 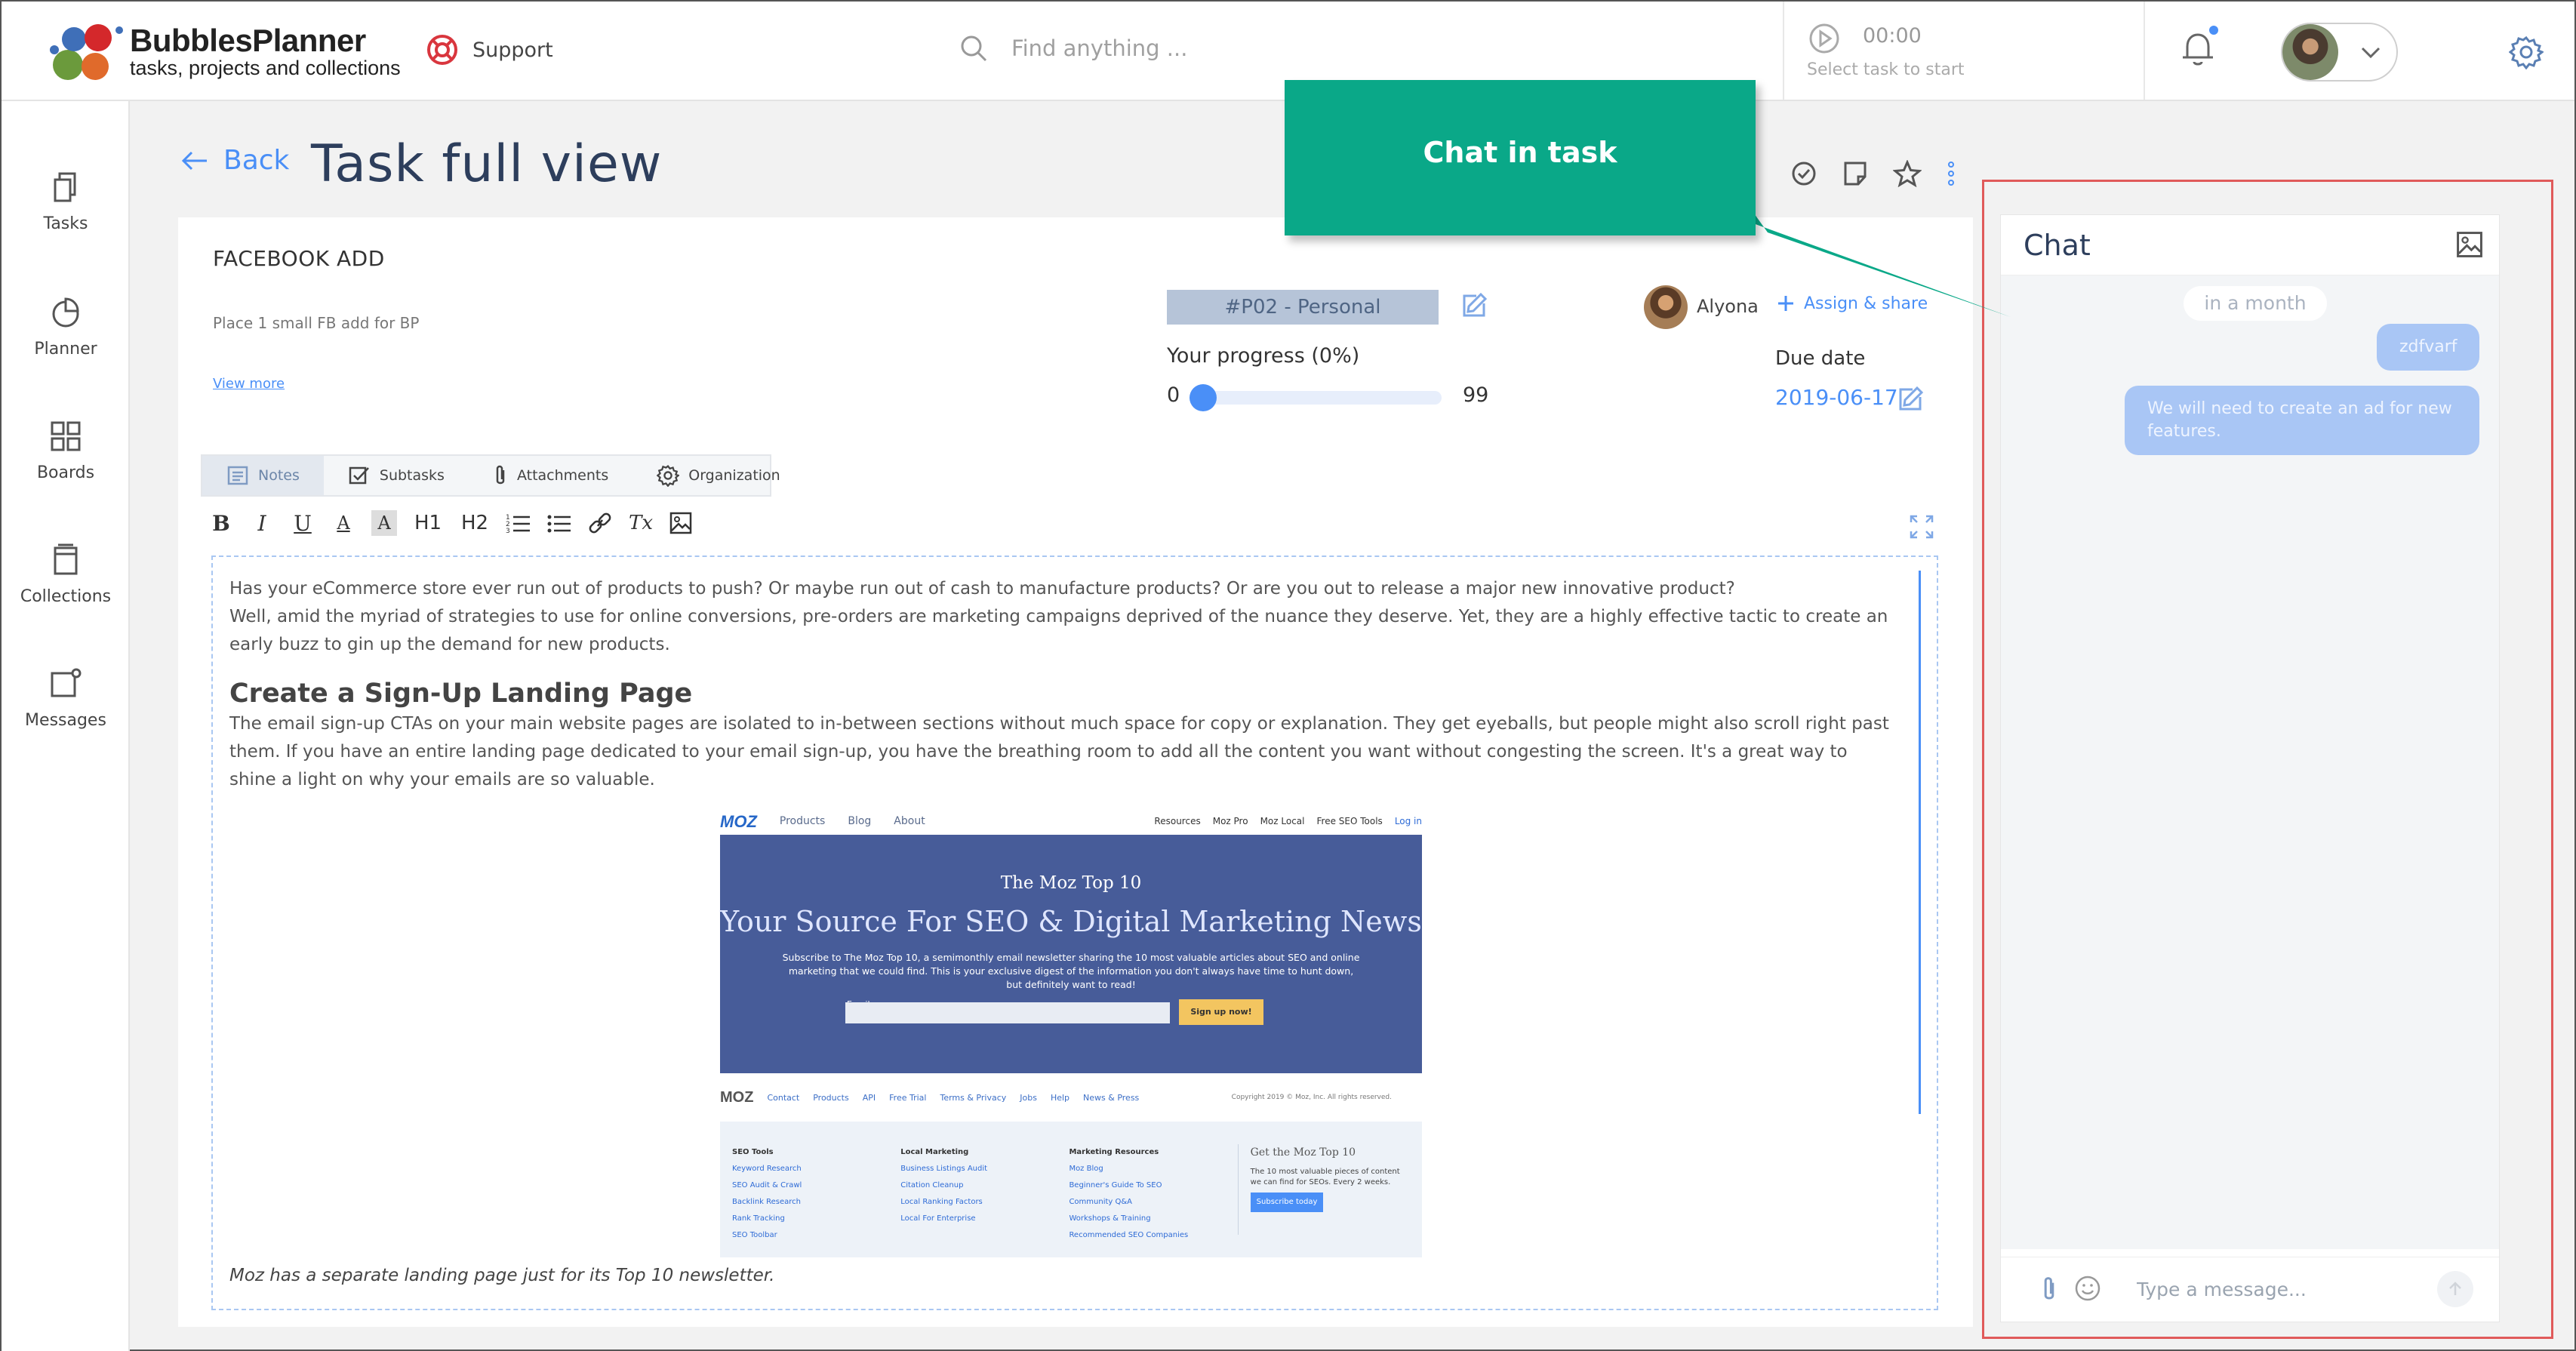 I want to click on bubbles-logo, so click(x=88, y=53).